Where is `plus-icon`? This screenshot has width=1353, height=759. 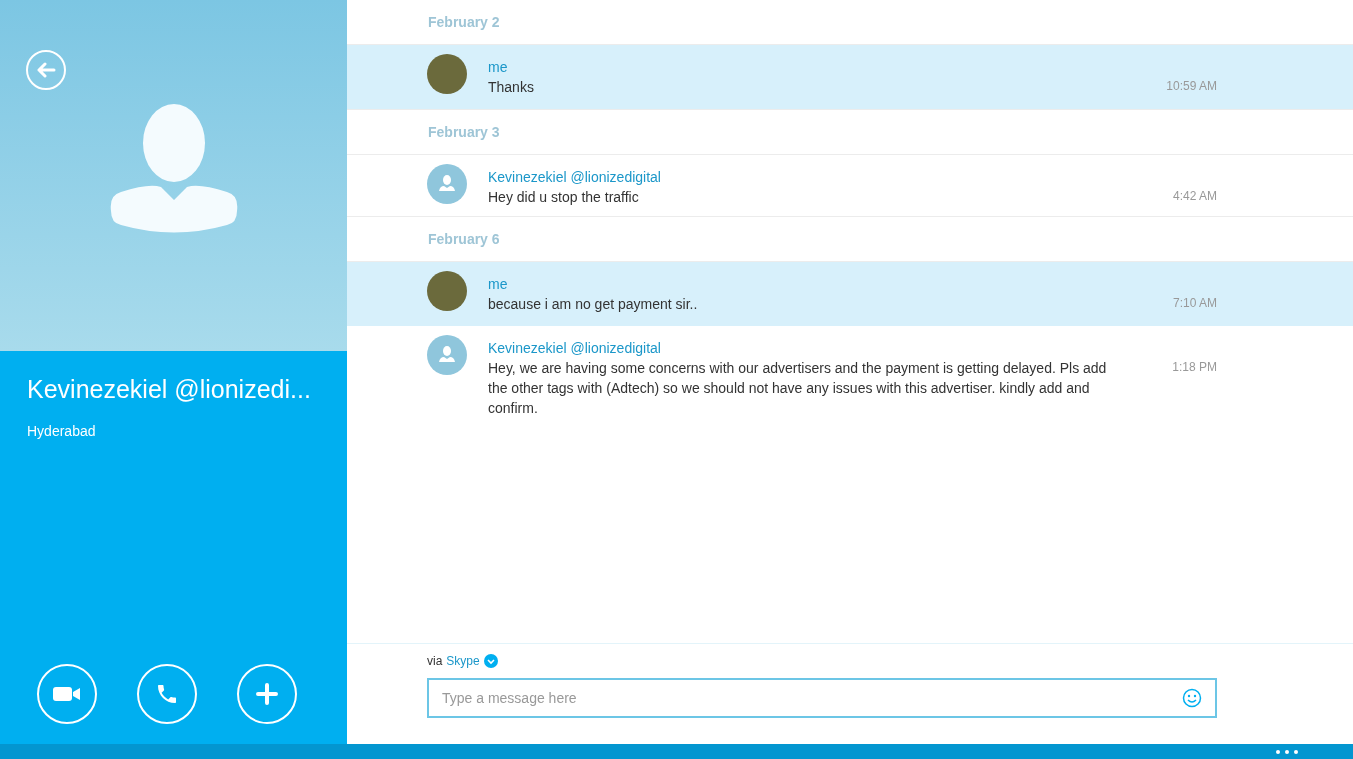 plus-icon is located at coordinates (267, 694).